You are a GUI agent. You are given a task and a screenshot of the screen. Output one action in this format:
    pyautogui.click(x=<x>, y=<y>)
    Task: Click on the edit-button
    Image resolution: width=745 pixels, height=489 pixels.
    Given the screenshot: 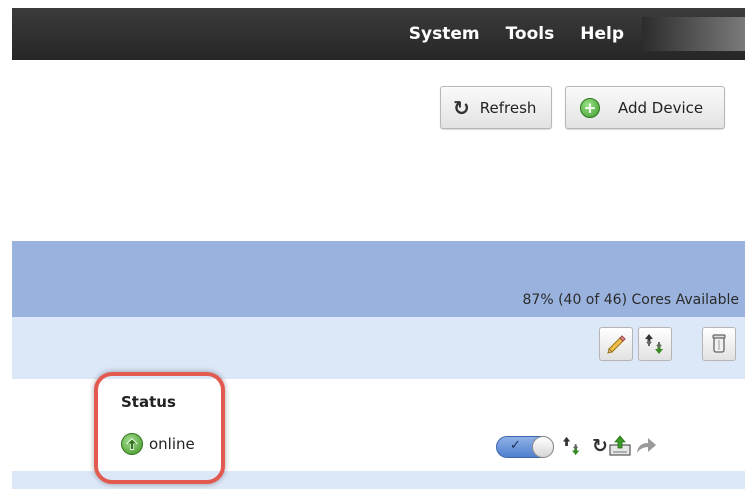 What is the action you would take?
    pyautogui.click(x=616, y=344)
    